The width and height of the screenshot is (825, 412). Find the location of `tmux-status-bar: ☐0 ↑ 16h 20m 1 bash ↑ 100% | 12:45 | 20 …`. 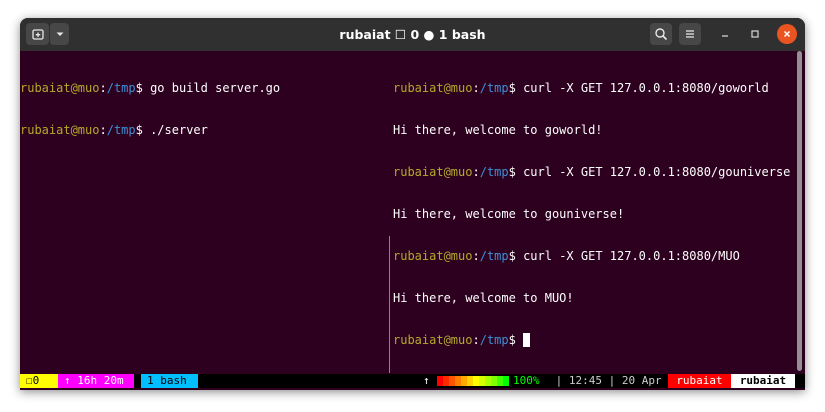

tmux-status-bar: ☐0 ↑ 16h 20m 1 bash ↑ 100% | 12:45 | 20 … is located at coordinates (412, 381).